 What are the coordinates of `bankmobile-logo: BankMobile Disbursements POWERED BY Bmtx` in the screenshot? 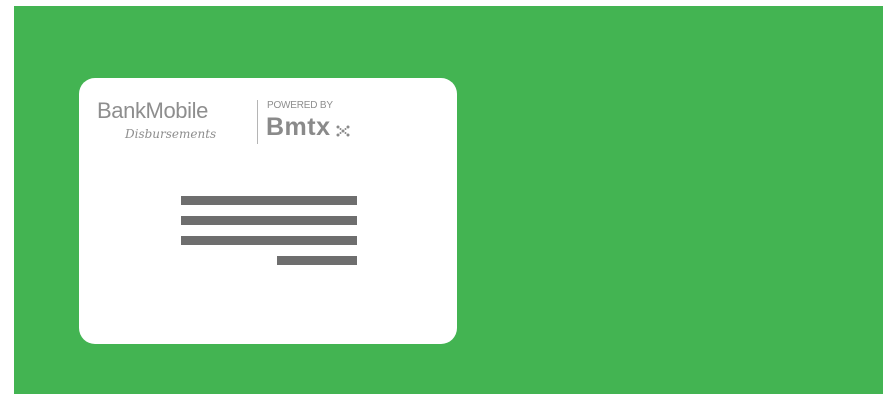 It's located at (232, 128).